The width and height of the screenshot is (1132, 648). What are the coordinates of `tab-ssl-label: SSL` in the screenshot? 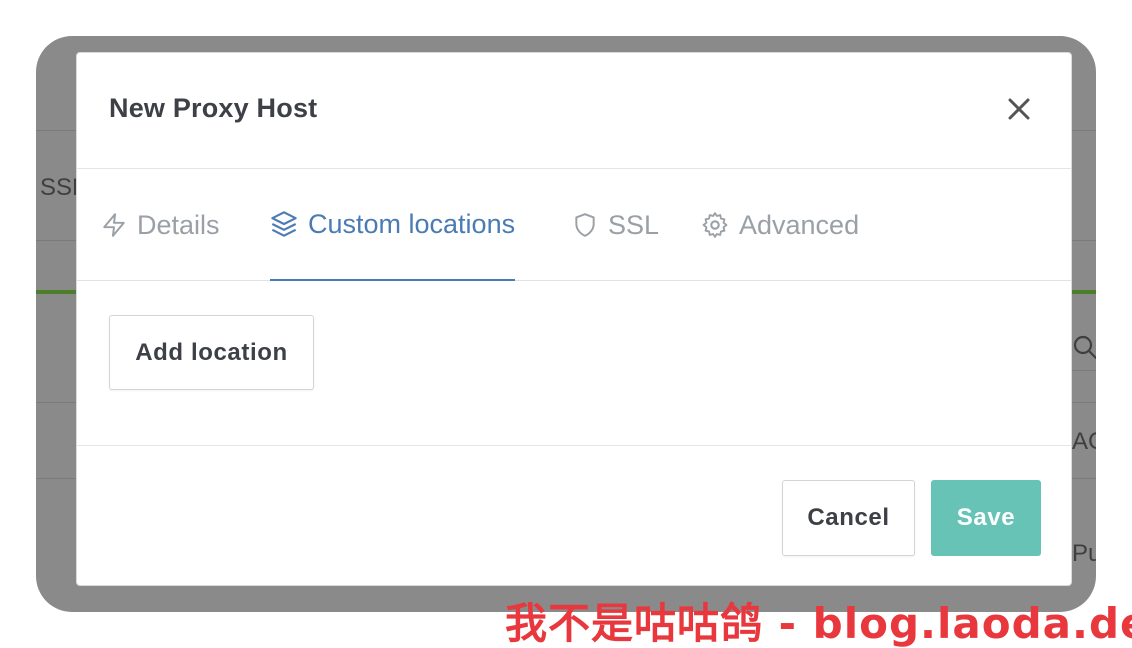 It's located at (634, 224).